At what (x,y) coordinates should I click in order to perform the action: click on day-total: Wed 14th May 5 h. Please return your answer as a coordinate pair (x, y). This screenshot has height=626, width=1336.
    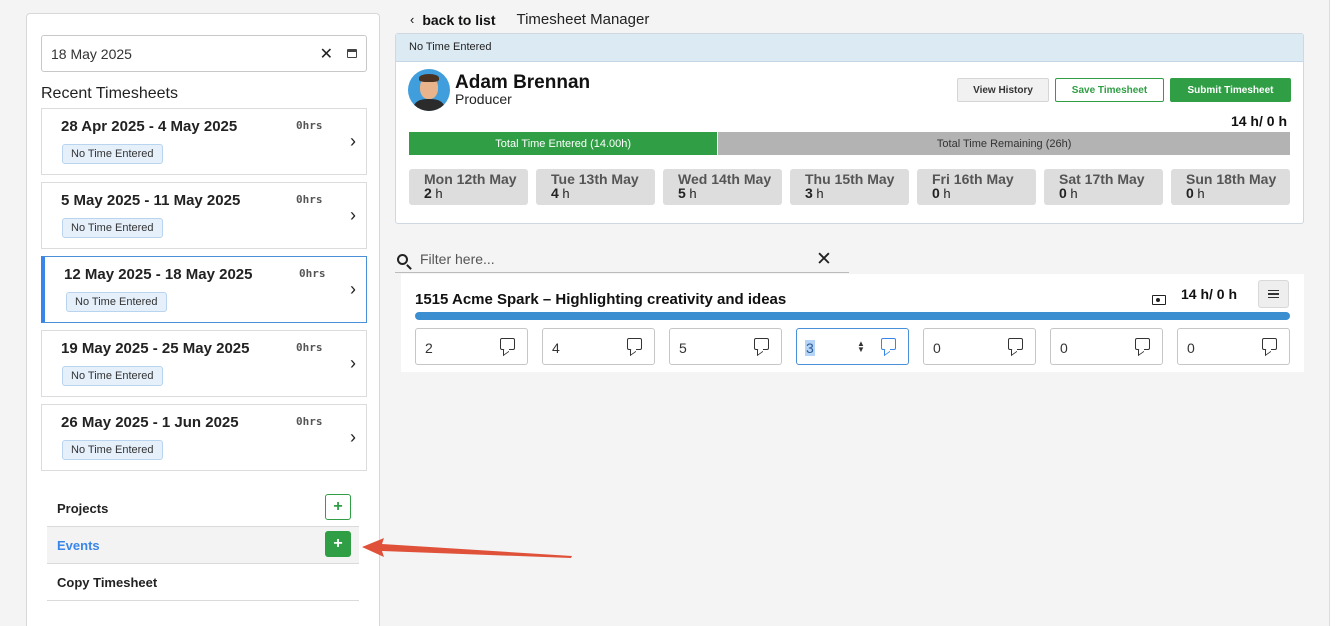
    Looking at the image, I should click on (722, 187).